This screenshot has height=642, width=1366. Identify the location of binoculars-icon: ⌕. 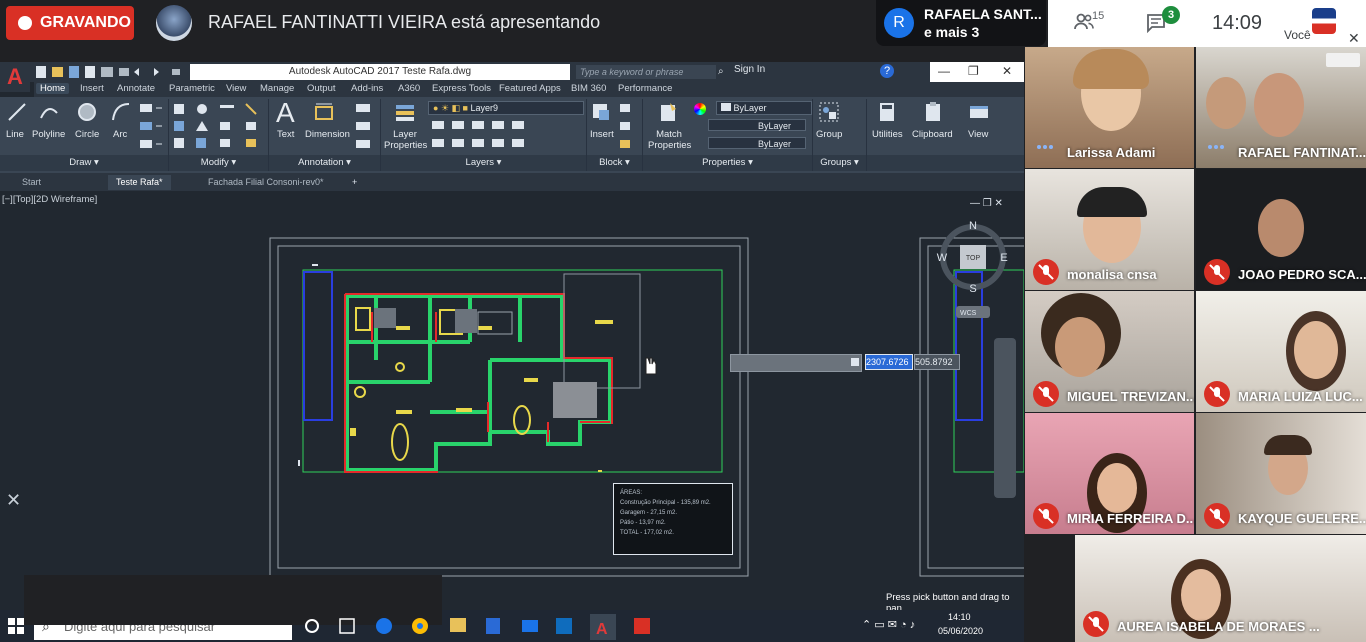
(721, 71).